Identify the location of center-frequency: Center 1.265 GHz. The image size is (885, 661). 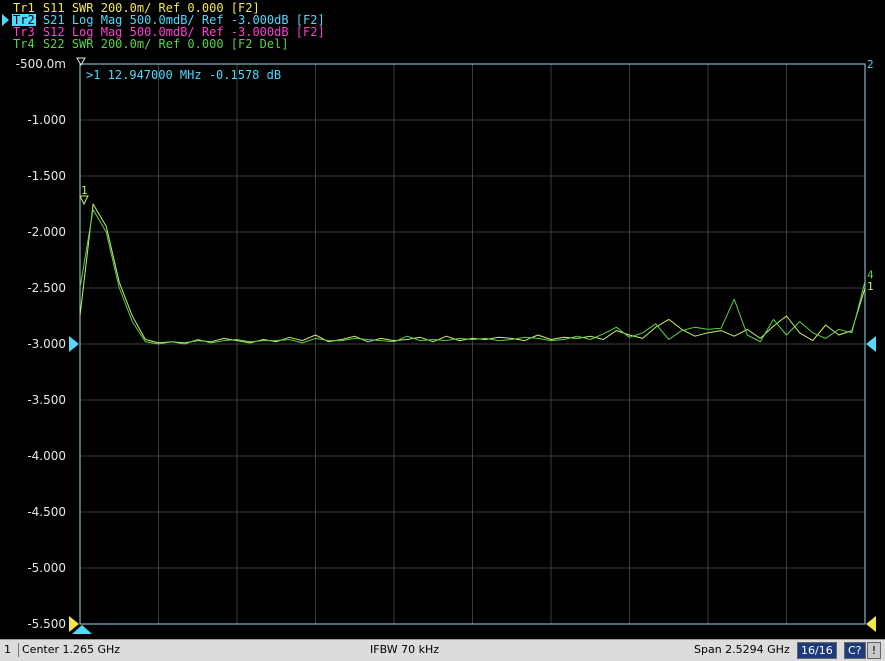
(71, 650).